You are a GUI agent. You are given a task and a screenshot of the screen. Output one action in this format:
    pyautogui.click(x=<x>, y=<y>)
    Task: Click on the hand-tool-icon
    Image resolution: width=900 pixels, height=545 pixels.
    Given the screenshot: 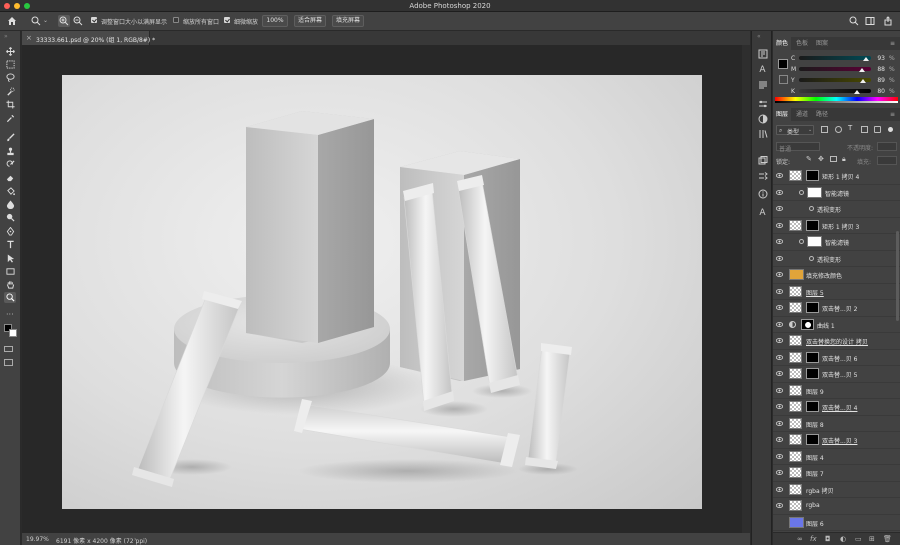 What is the action you would take?
    pyautogui.click(x=10, y=284)
    